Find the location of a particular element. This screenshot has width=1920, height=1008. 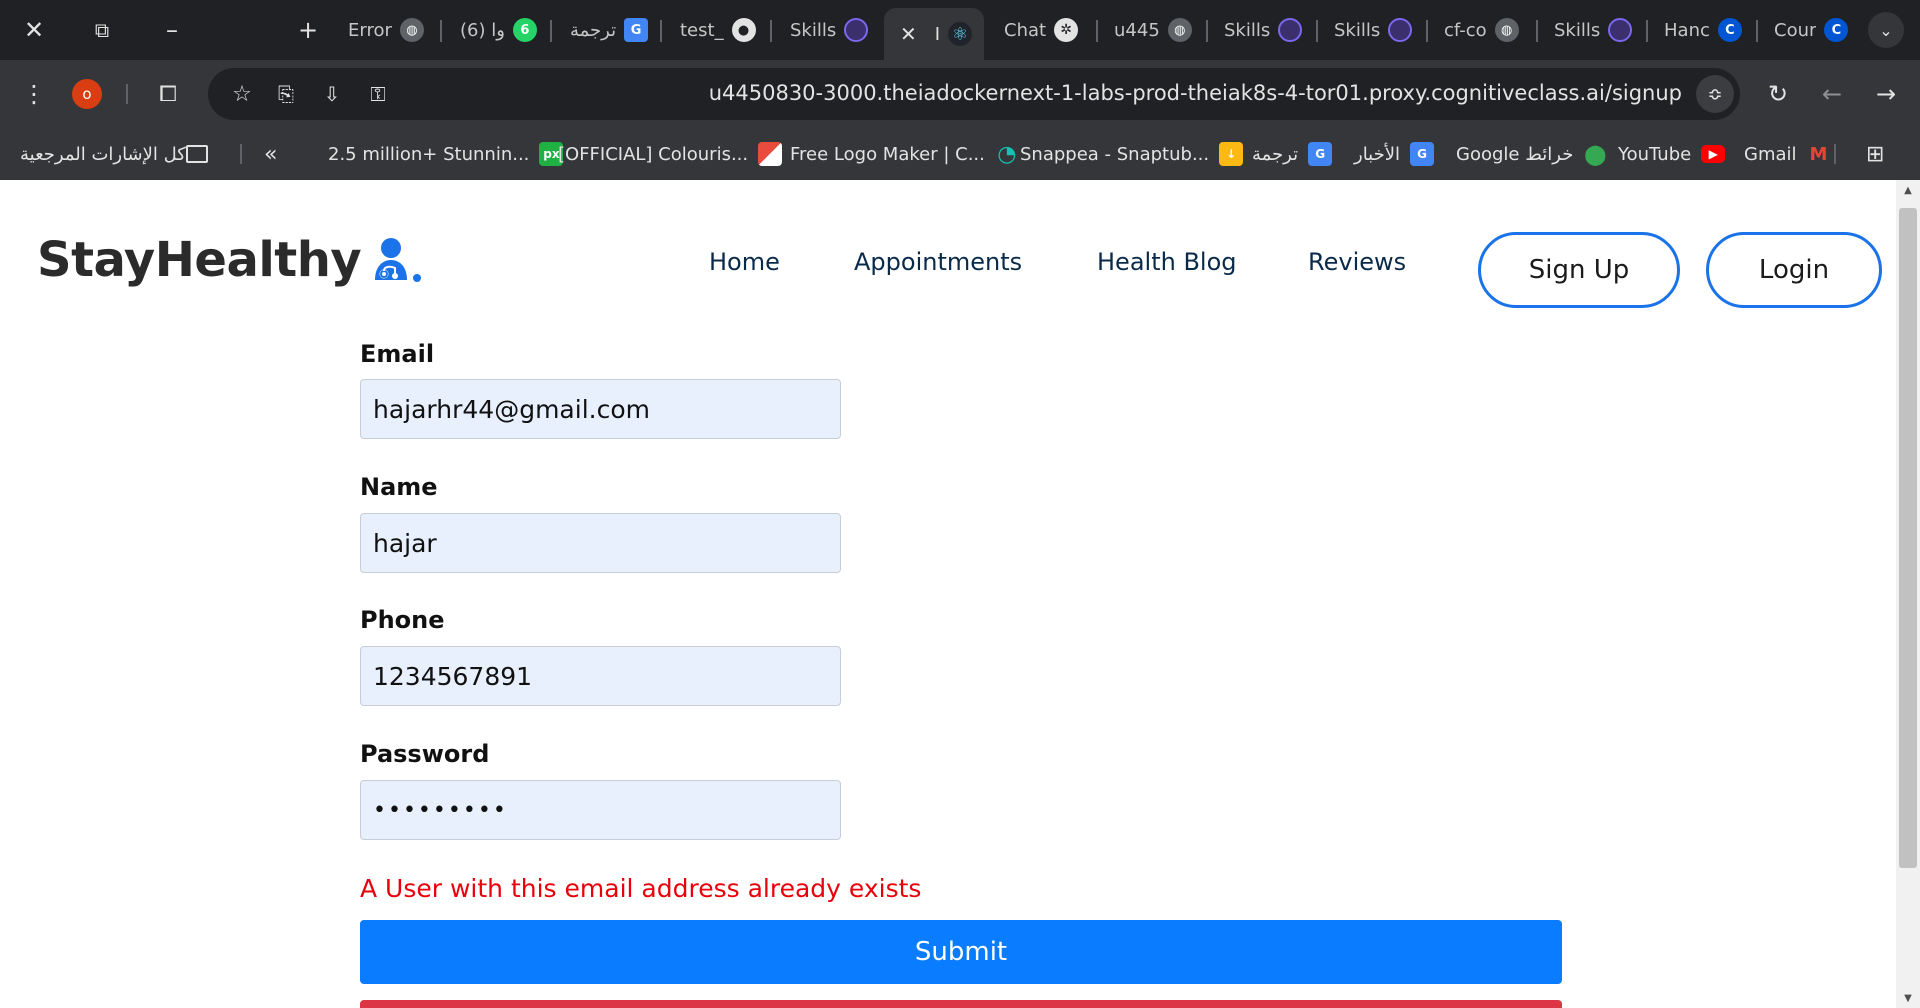

tab-0: Error ◍ is located at coordinates (384, 30).